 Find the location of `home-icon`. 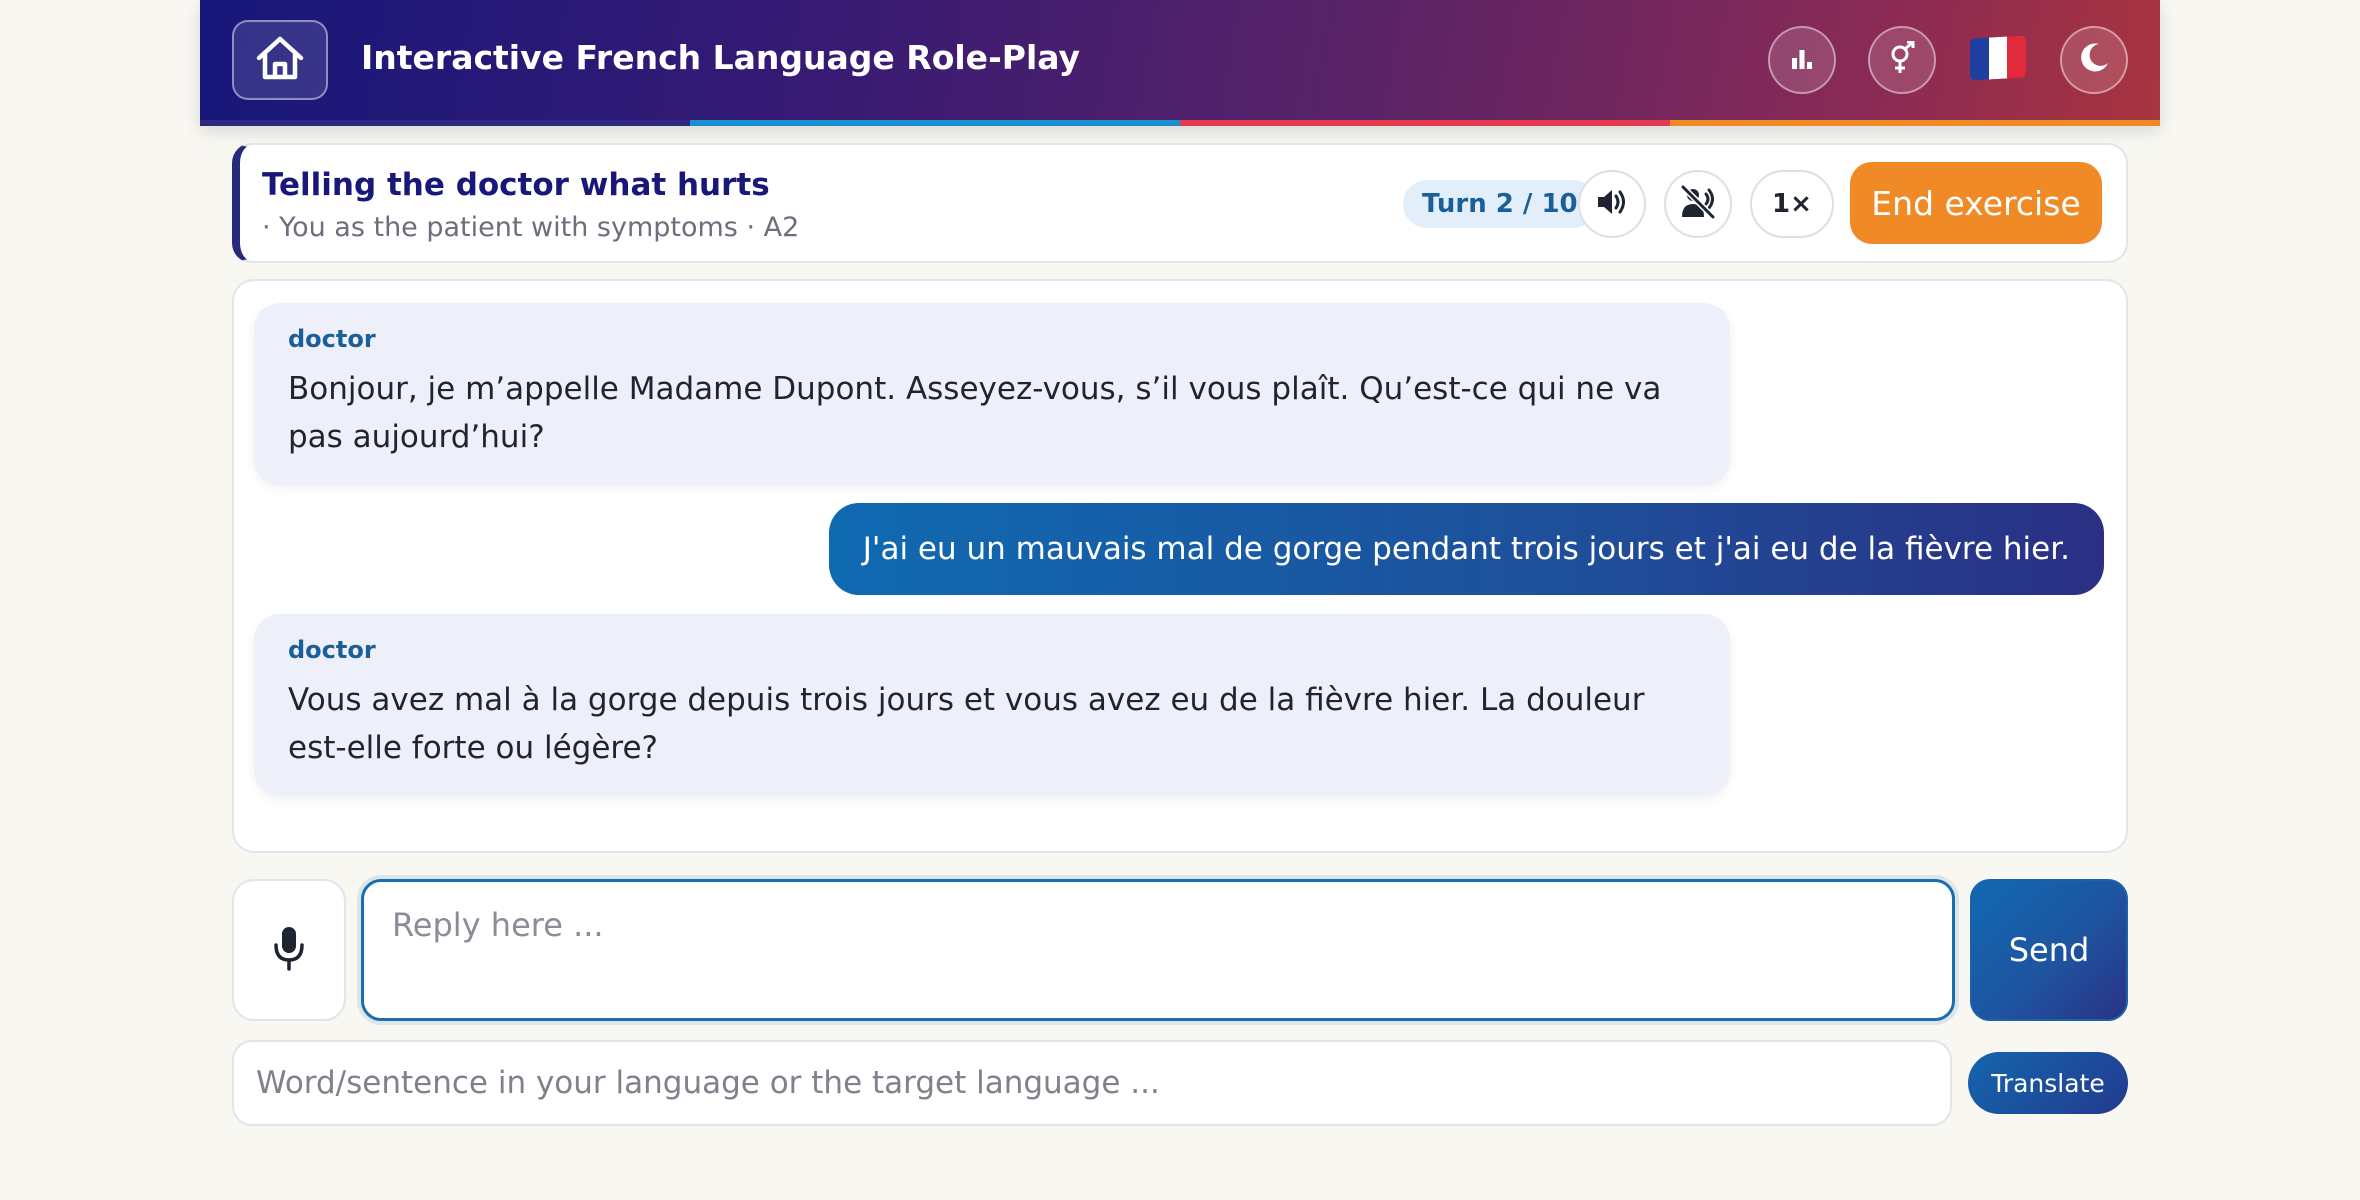

home-icon is located at coordinates (280, 60).